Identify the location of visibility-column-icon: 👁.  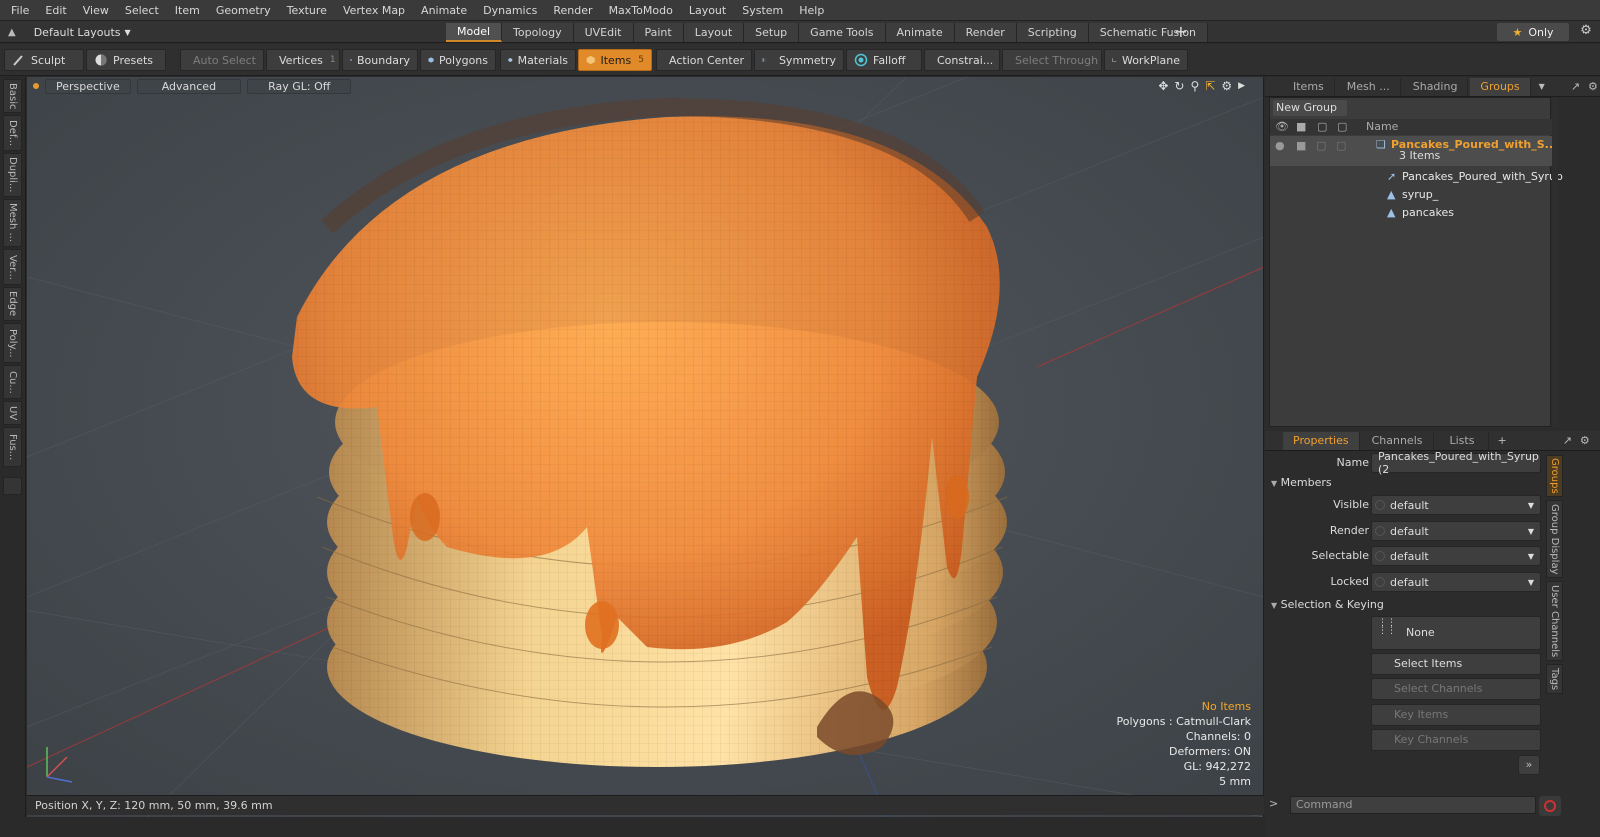
(1282, 127).